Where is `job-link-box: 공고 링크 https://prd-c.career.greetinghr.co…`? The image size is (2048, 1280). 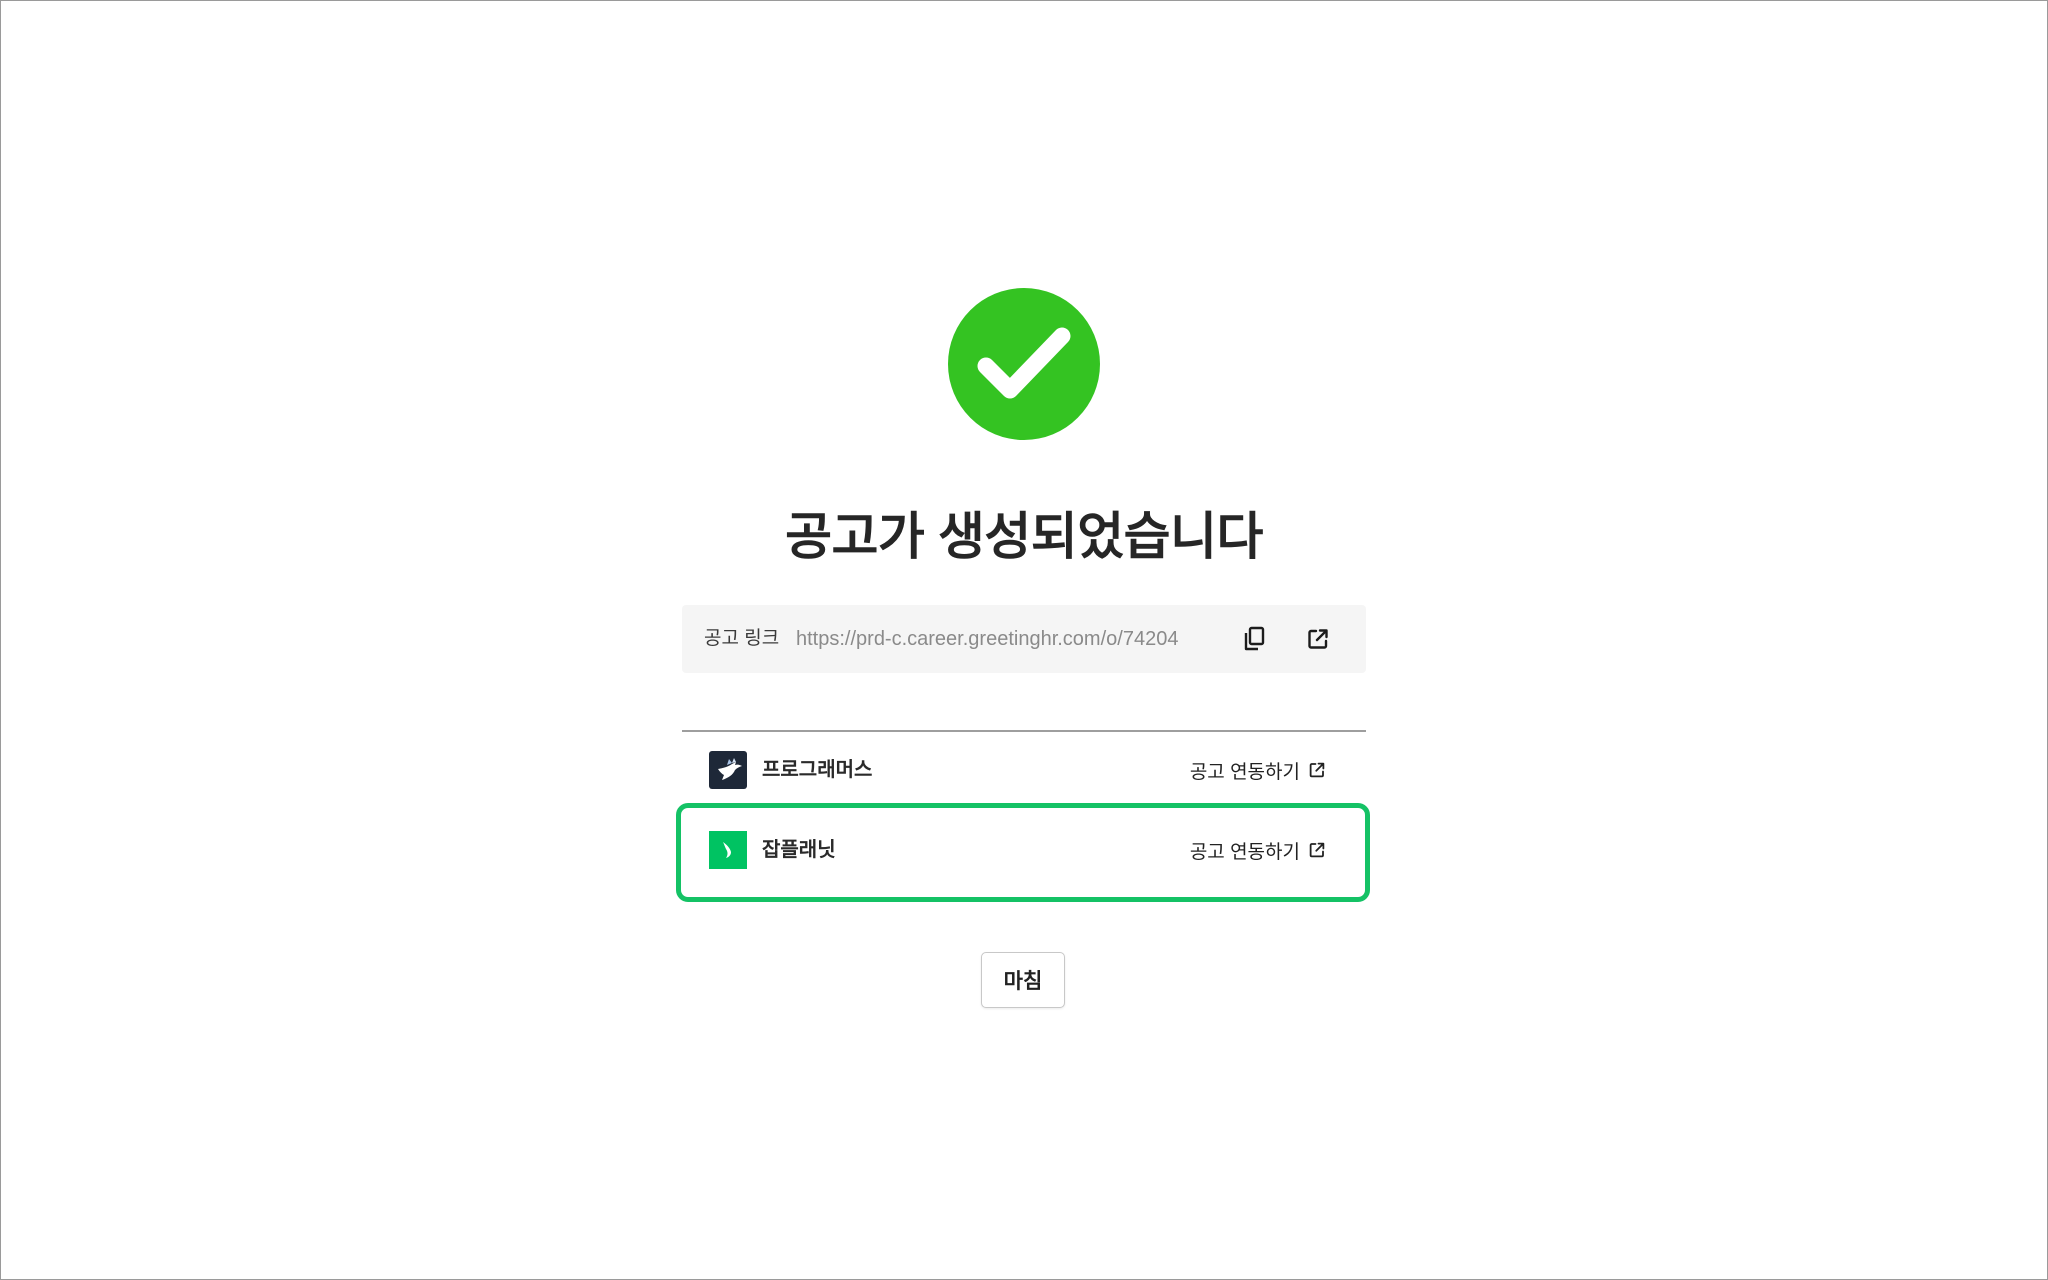
job-link-box: 공고 링크 https://prd-c.career.greetinghr.co… is located at coordinates (1024, 639).